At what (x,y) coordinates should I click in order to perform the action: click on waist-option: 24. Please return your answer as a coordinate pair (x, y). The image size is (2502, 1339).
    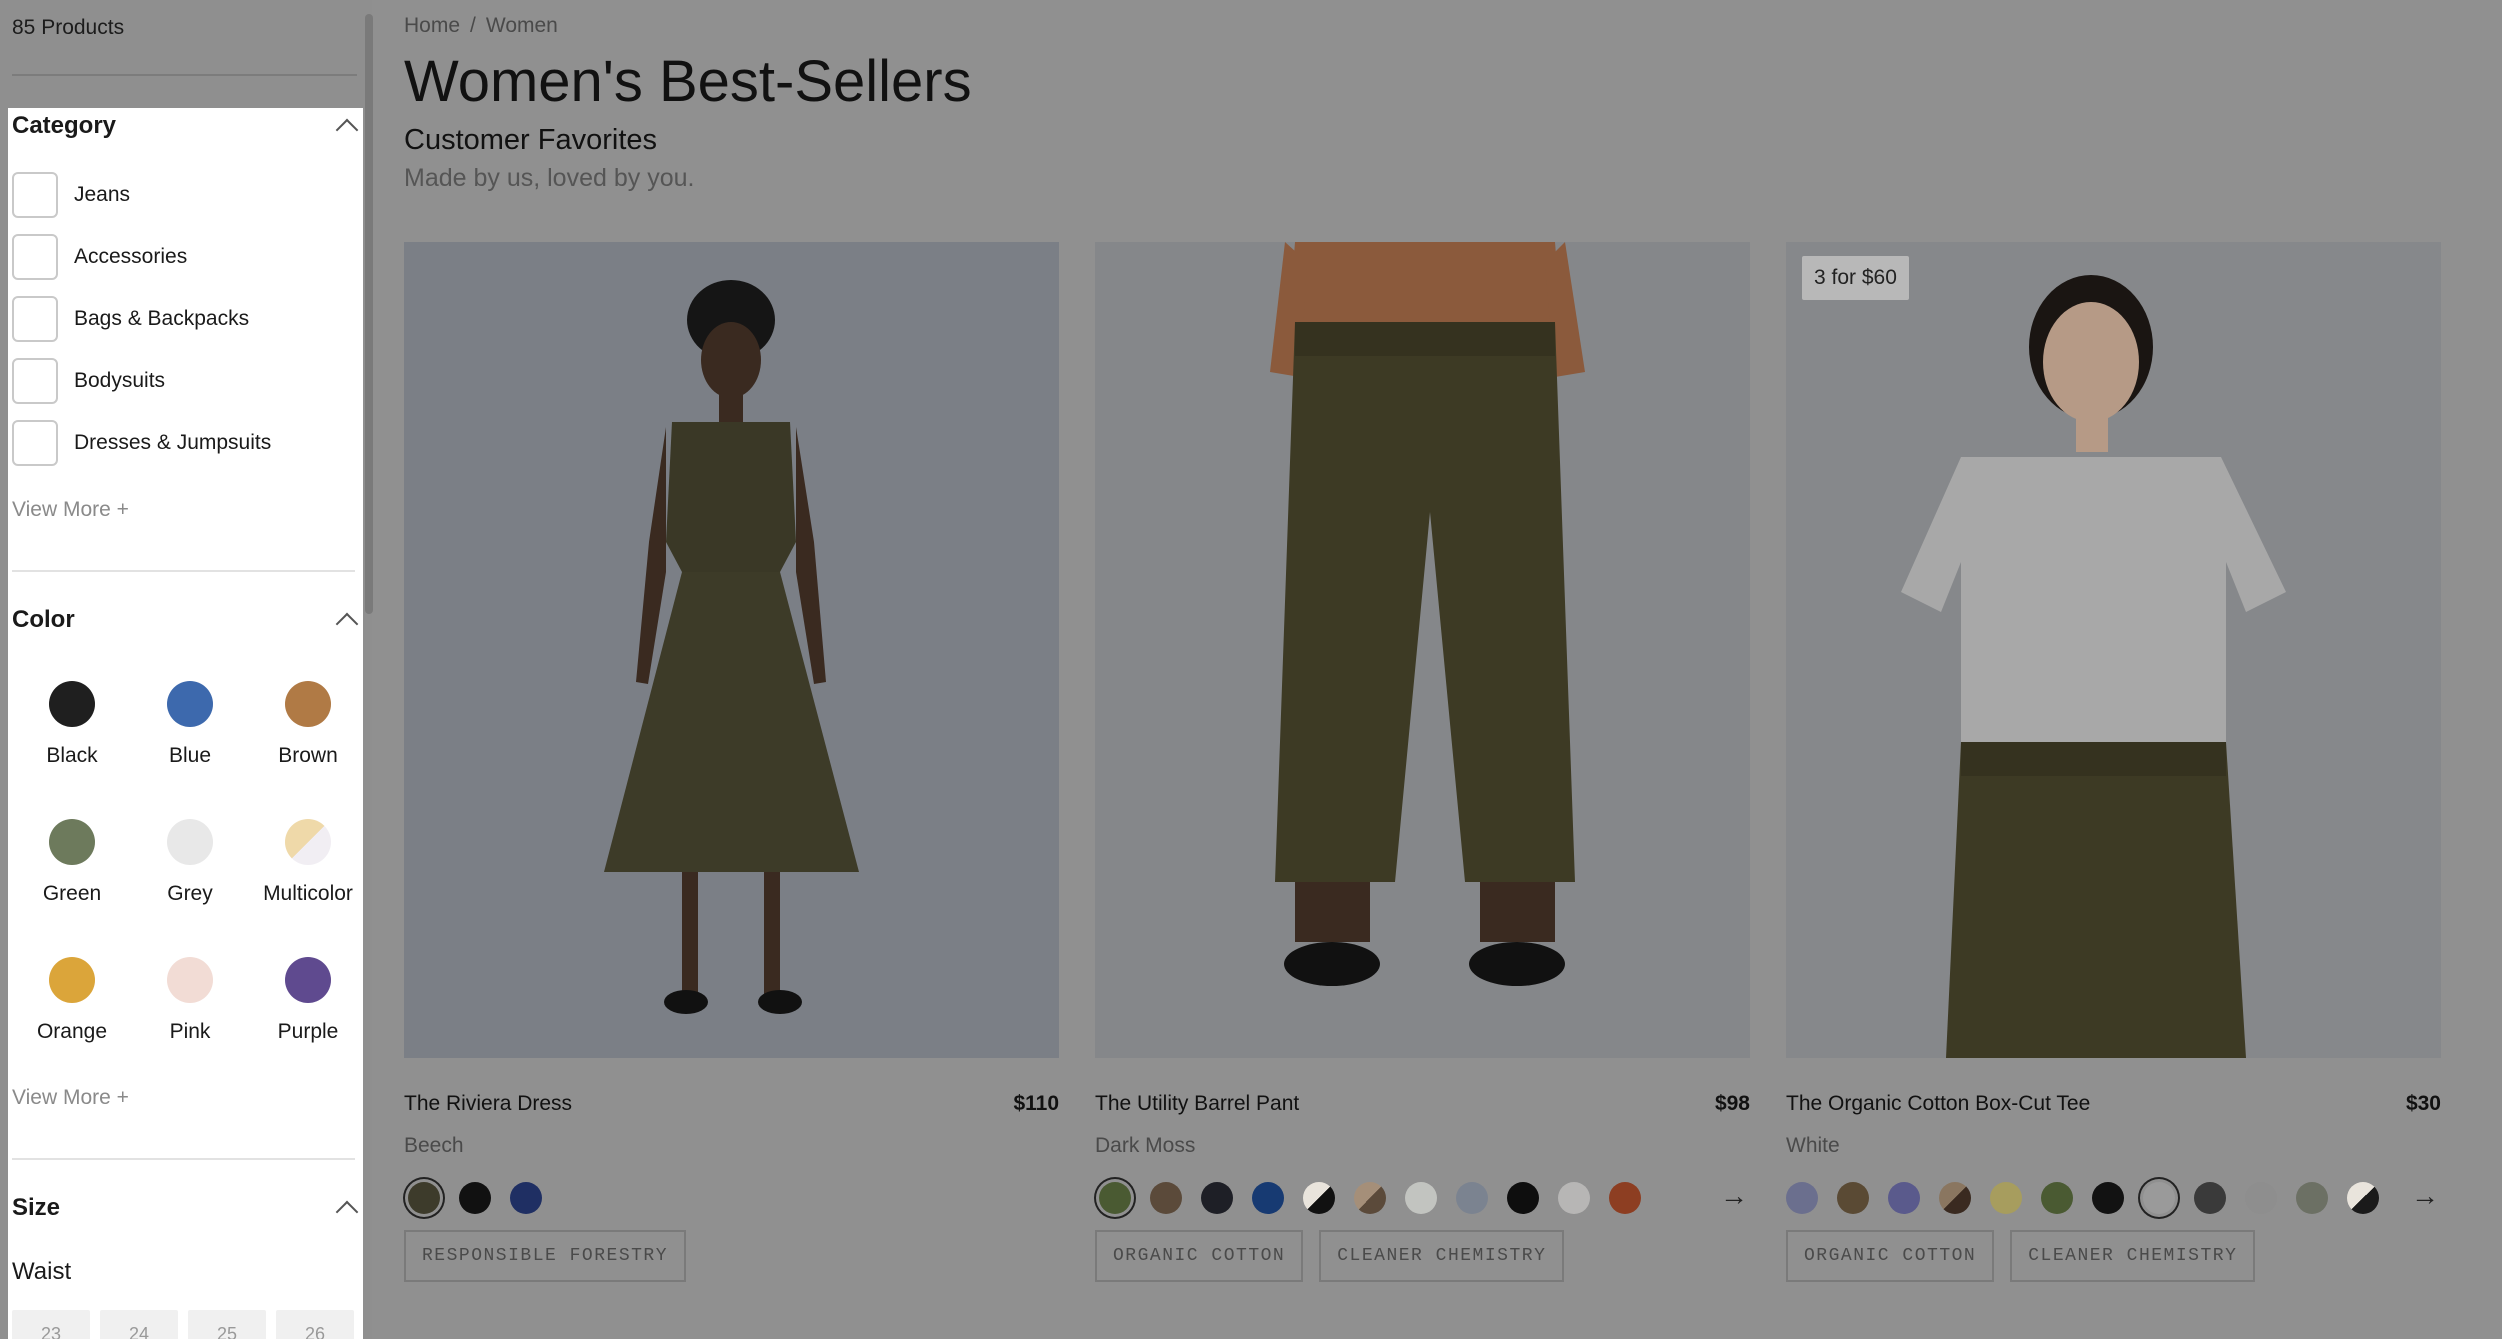
    Looking at the image, I should click on (139, 1324).